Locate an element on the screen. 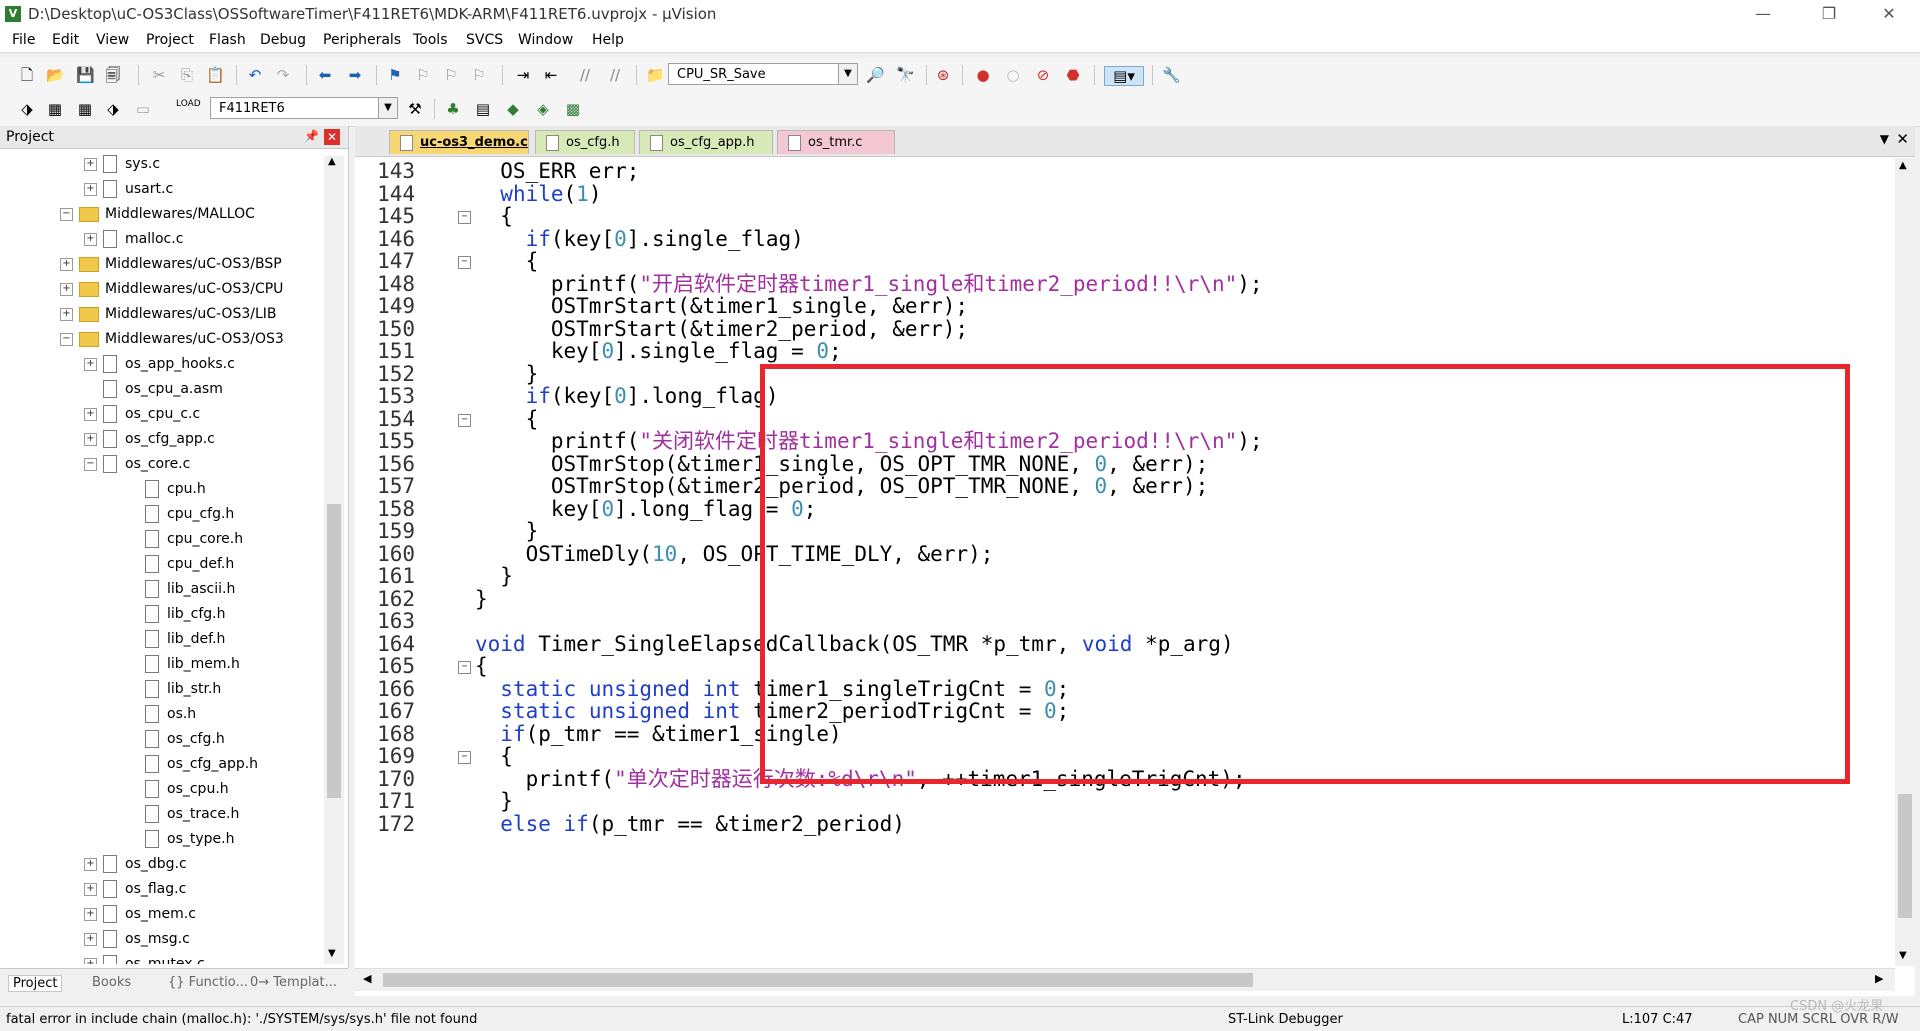 This screenshot has width=1920, height=1031. copy-icon: ⎘ is located at coordinates (187, 75).